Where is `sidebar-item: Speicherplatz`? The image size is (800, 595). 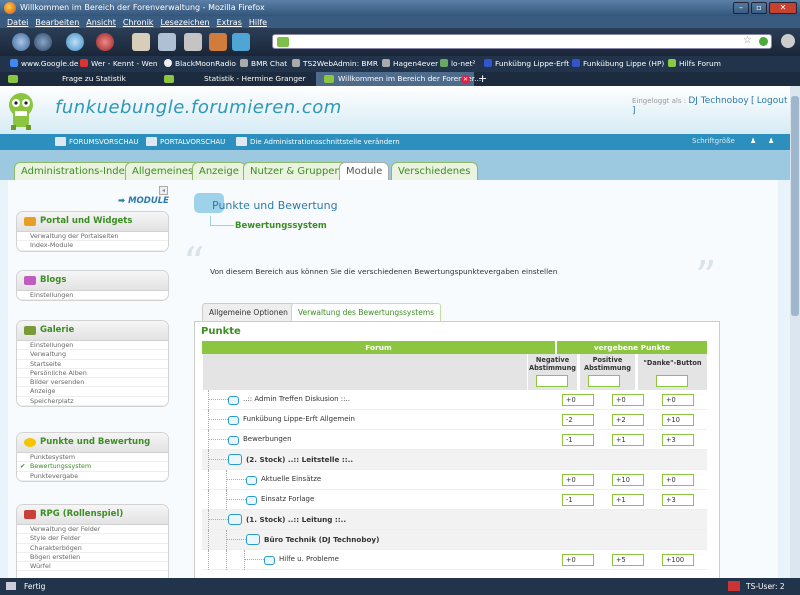 sidebar-item: Speicherplatz is located at coordinates (92, 402).